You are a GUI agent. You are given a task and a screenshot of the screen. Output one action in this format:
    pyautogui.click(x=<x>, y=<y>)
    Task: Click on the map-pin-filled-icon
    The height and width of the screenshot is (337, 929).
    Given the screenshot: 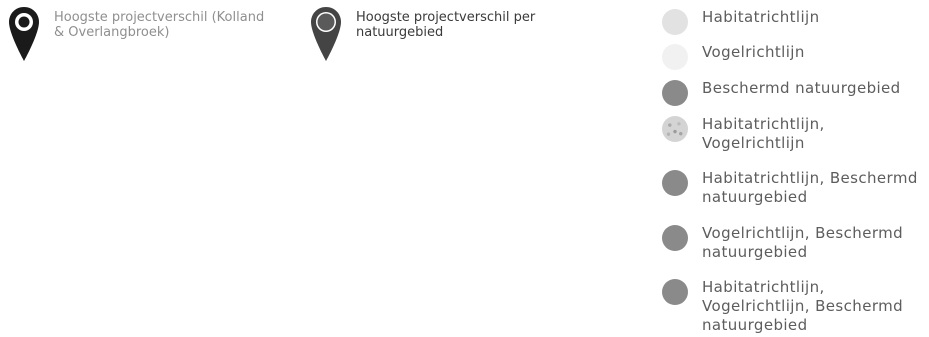 What is the action you would take?
    pyautogui.click(x=326, y=34)
    